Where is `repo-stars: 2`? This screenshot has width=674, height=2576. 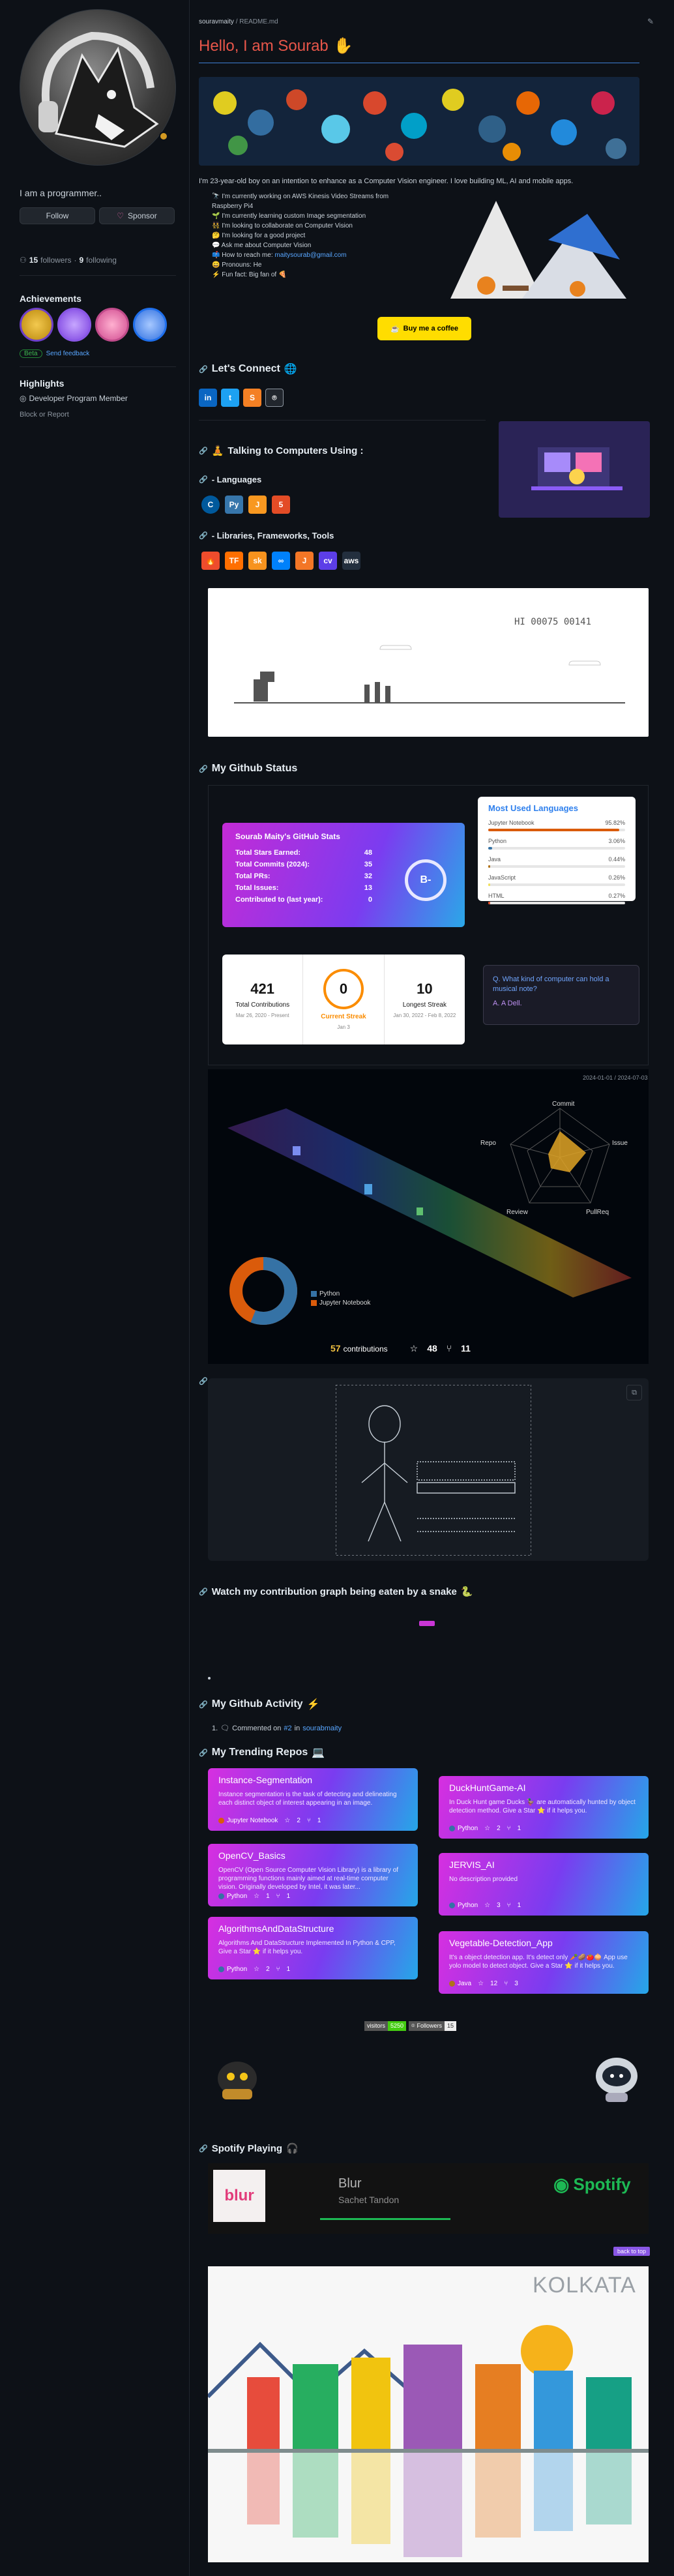 repo-stars: 2 is located at coordinates (298, 1820).